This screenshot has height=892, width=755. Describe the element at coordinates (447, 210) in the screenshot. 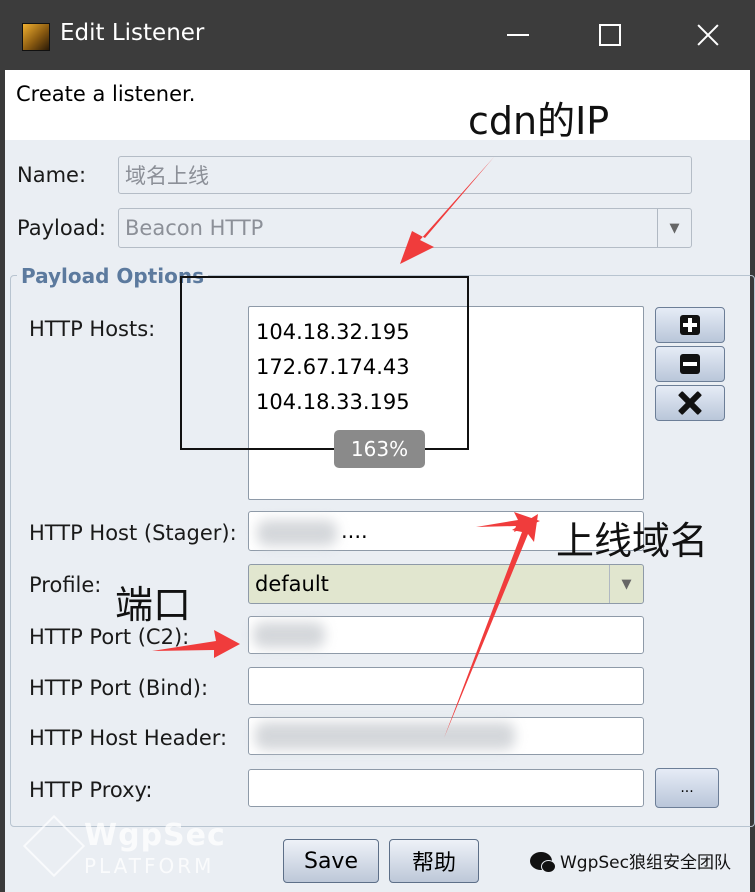

I see `arrow-cdn-ip` at that location.